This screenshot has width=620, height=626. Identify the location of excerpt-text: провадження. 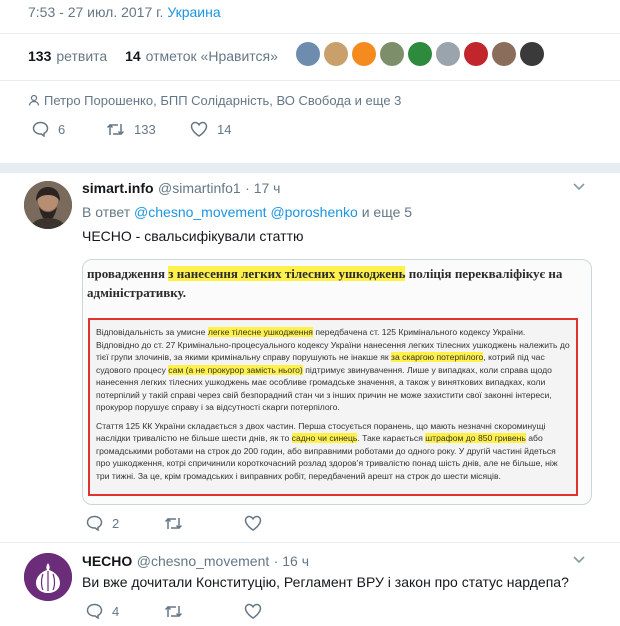
(128, 273).